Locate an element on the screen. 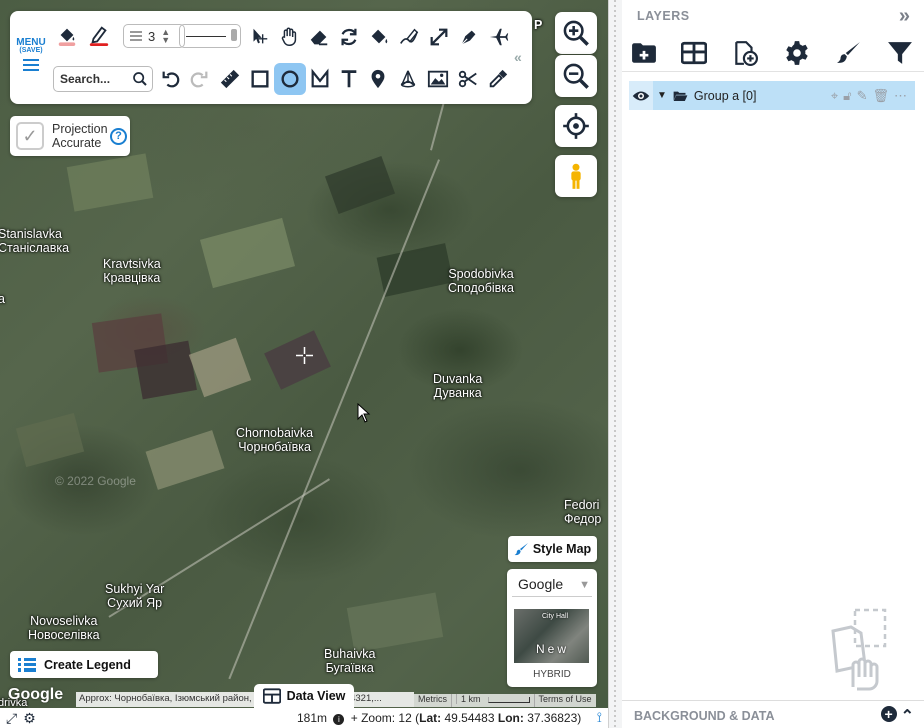  settings-gear-icon: ⚙ is located at coordinates (29, 718).